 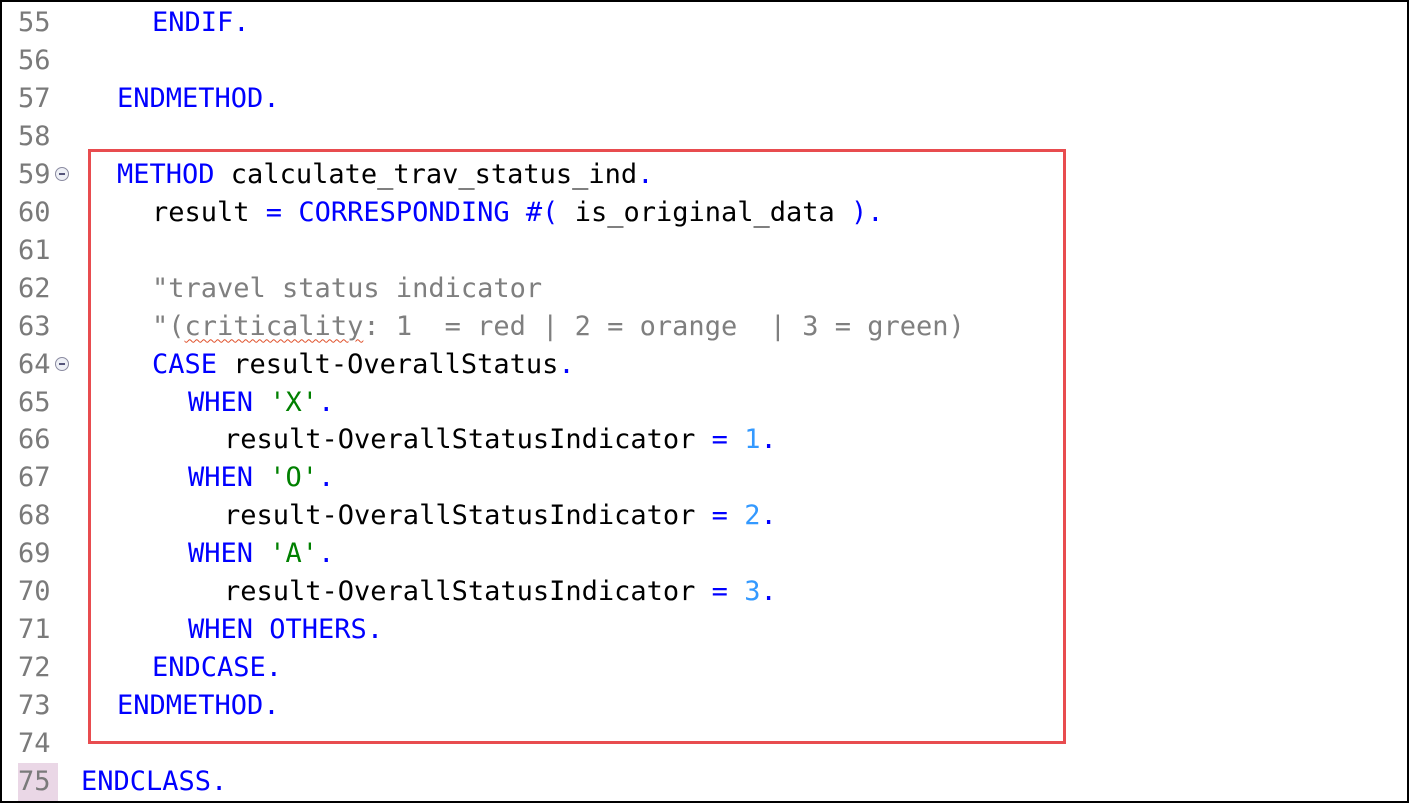 I want to click on code-text: ENDIF., so click(x=201, y=23).